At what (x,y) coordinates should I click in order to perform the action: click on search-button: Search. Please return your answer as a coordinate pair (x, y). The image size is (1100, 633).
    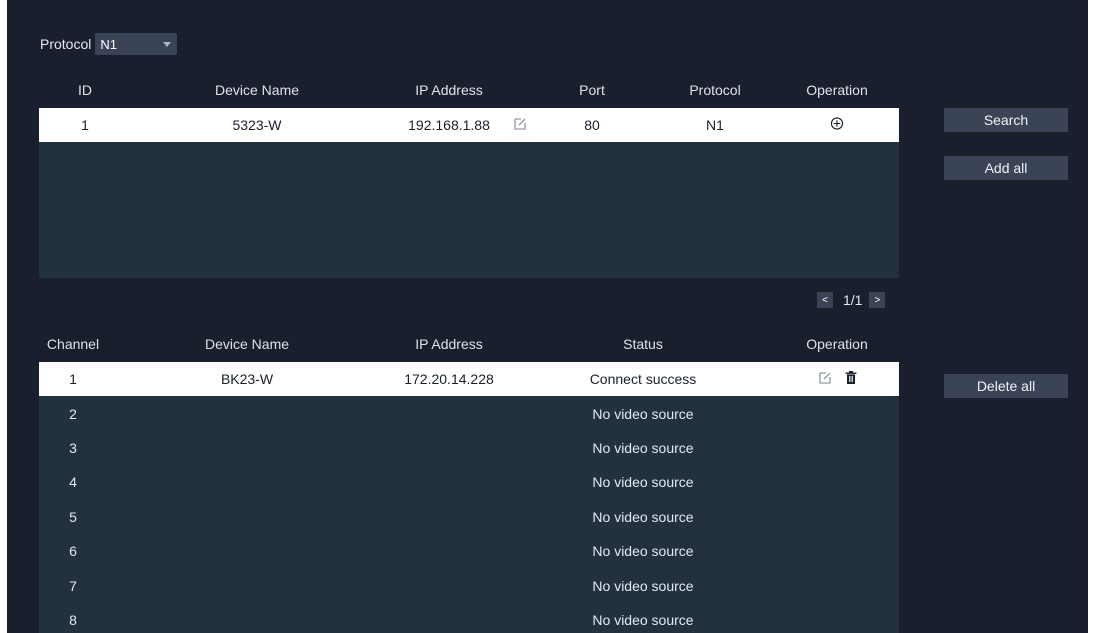
    Looking at the image, I should click on (1006, 120).